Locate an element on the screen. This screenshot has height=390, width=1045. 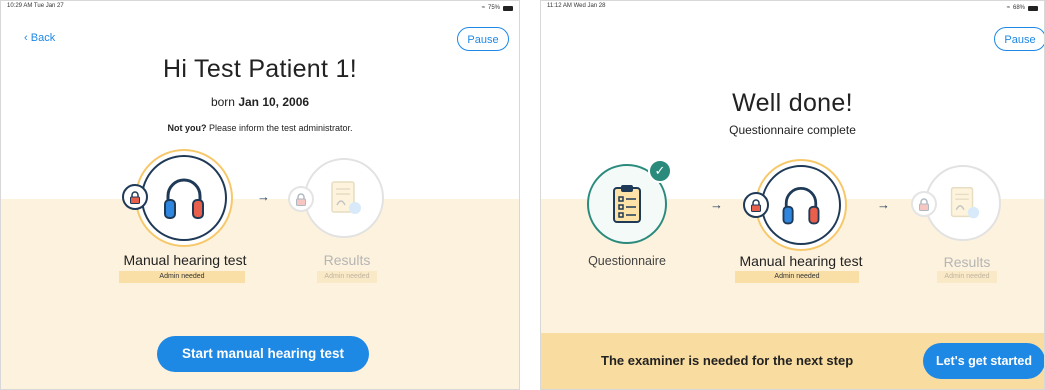
greeting-title: Hi Test Patient 1! is located at coordinates (260, 69).